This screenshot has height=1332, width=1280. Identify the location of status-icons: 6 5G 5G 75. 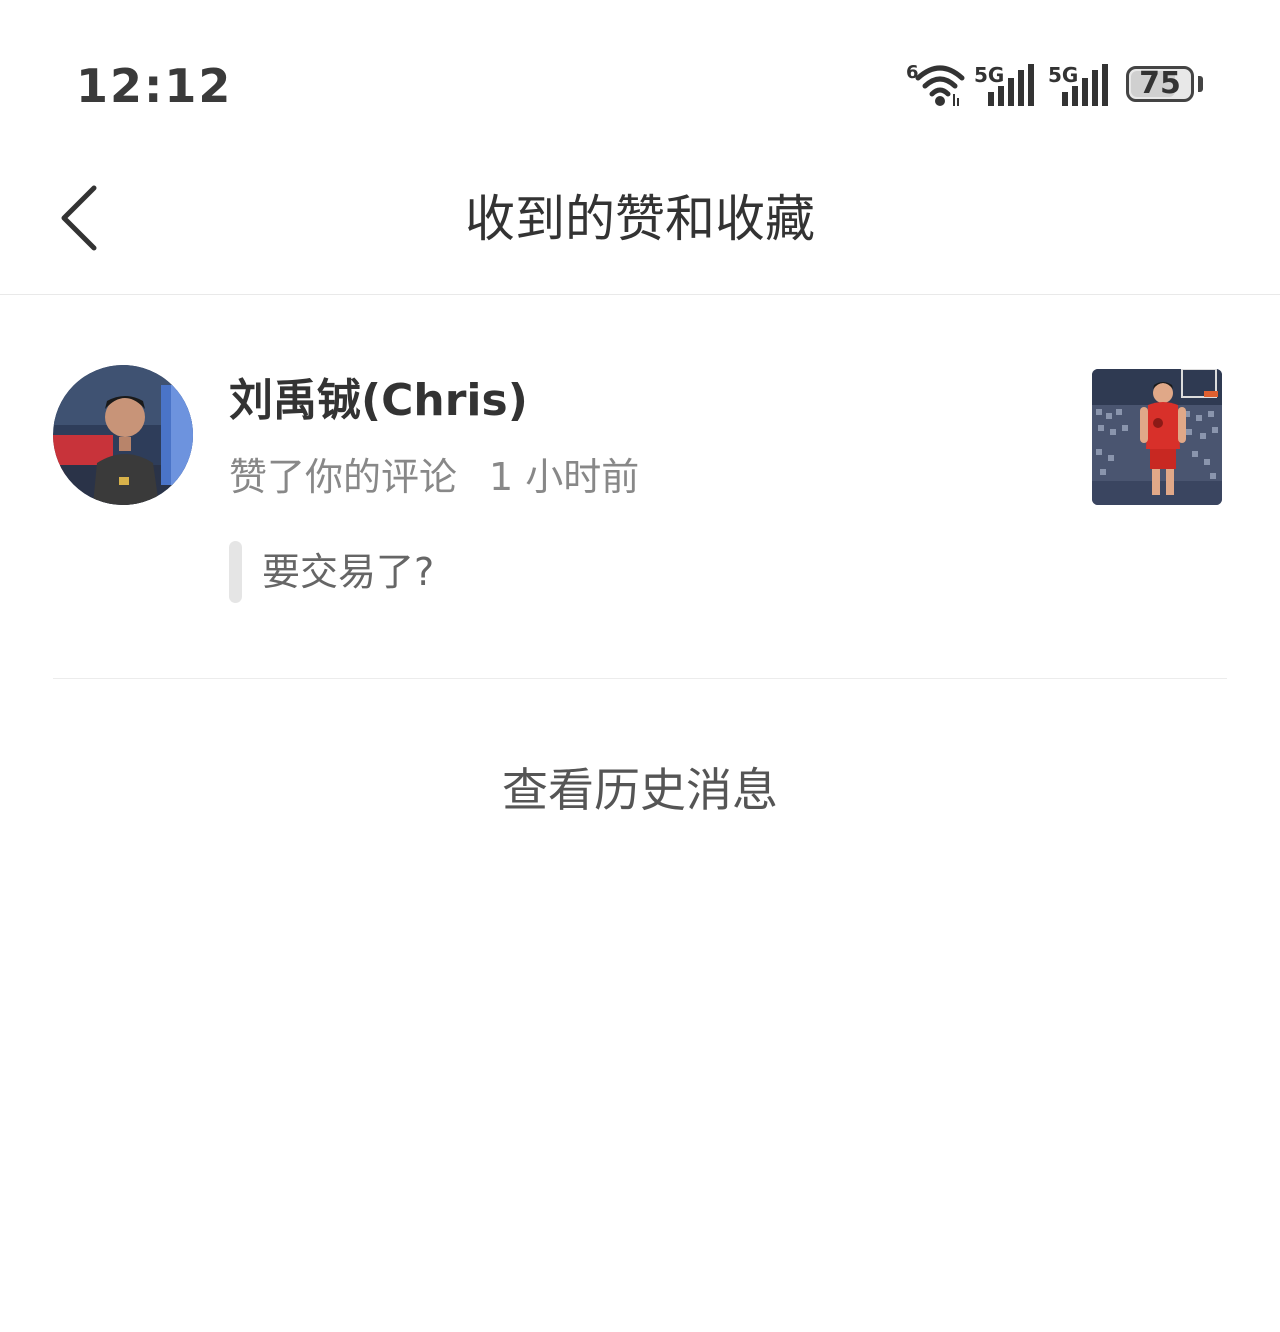
(1060, 88).